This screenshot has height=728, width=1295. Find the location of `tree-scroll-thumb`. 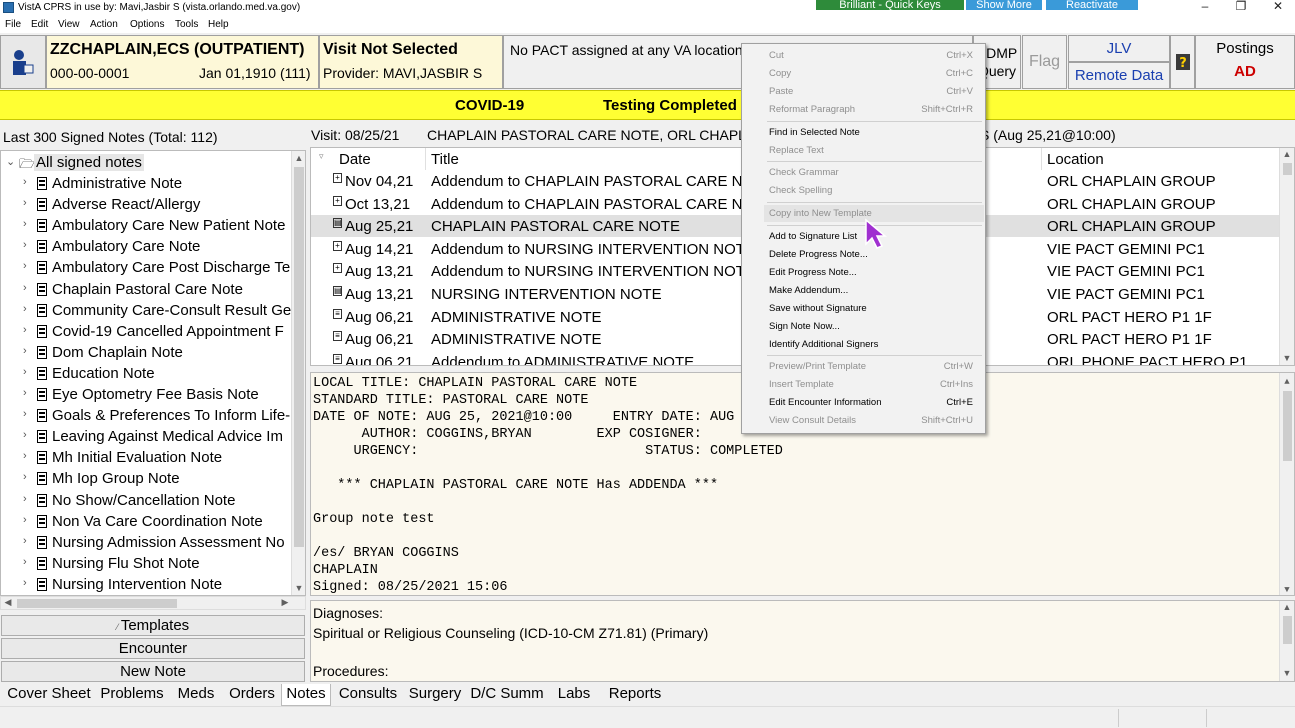

tree-scroll-thumb is located at coordinates (299, 357).